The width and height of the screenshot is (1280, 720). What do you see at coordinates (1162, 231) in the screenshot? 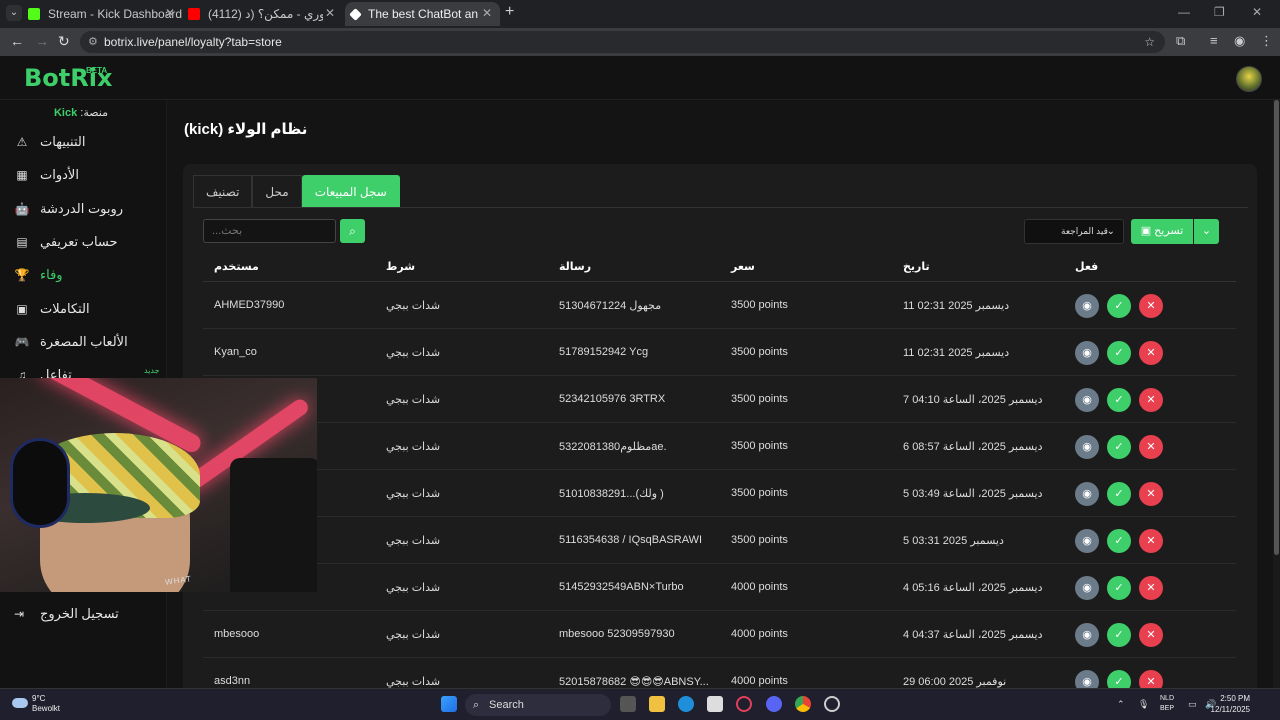
I see `export-button: ▣ تسريح` at bounding box center [1162, 231].